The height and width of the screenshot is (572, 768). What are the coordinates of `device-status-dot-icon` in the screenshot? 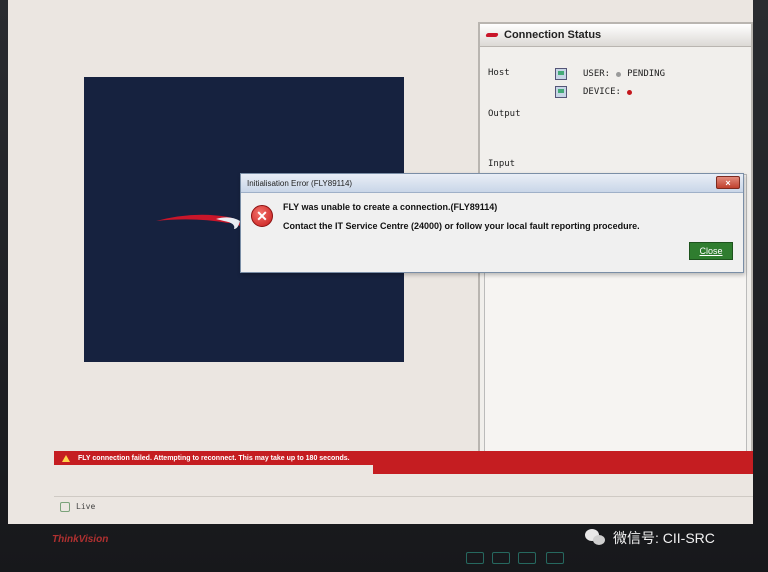 It's located at (629, 92).